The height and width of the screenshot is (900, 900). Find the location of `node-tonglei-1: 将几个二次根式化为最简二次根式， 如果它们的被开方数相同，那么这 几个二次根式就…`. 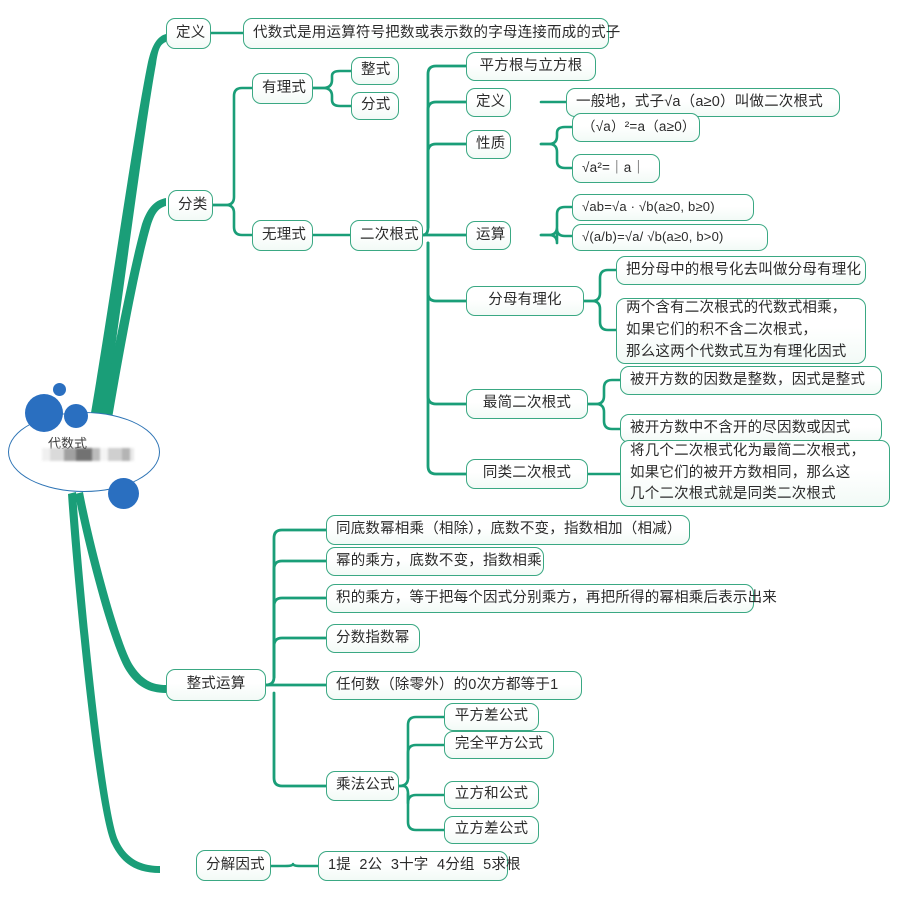

node-tonglei-1: 将几个二次根式化为最简二次根式， 如果它们的被开方数相同，那么这 几个二次根式就… is located at coordinates (755, 473).